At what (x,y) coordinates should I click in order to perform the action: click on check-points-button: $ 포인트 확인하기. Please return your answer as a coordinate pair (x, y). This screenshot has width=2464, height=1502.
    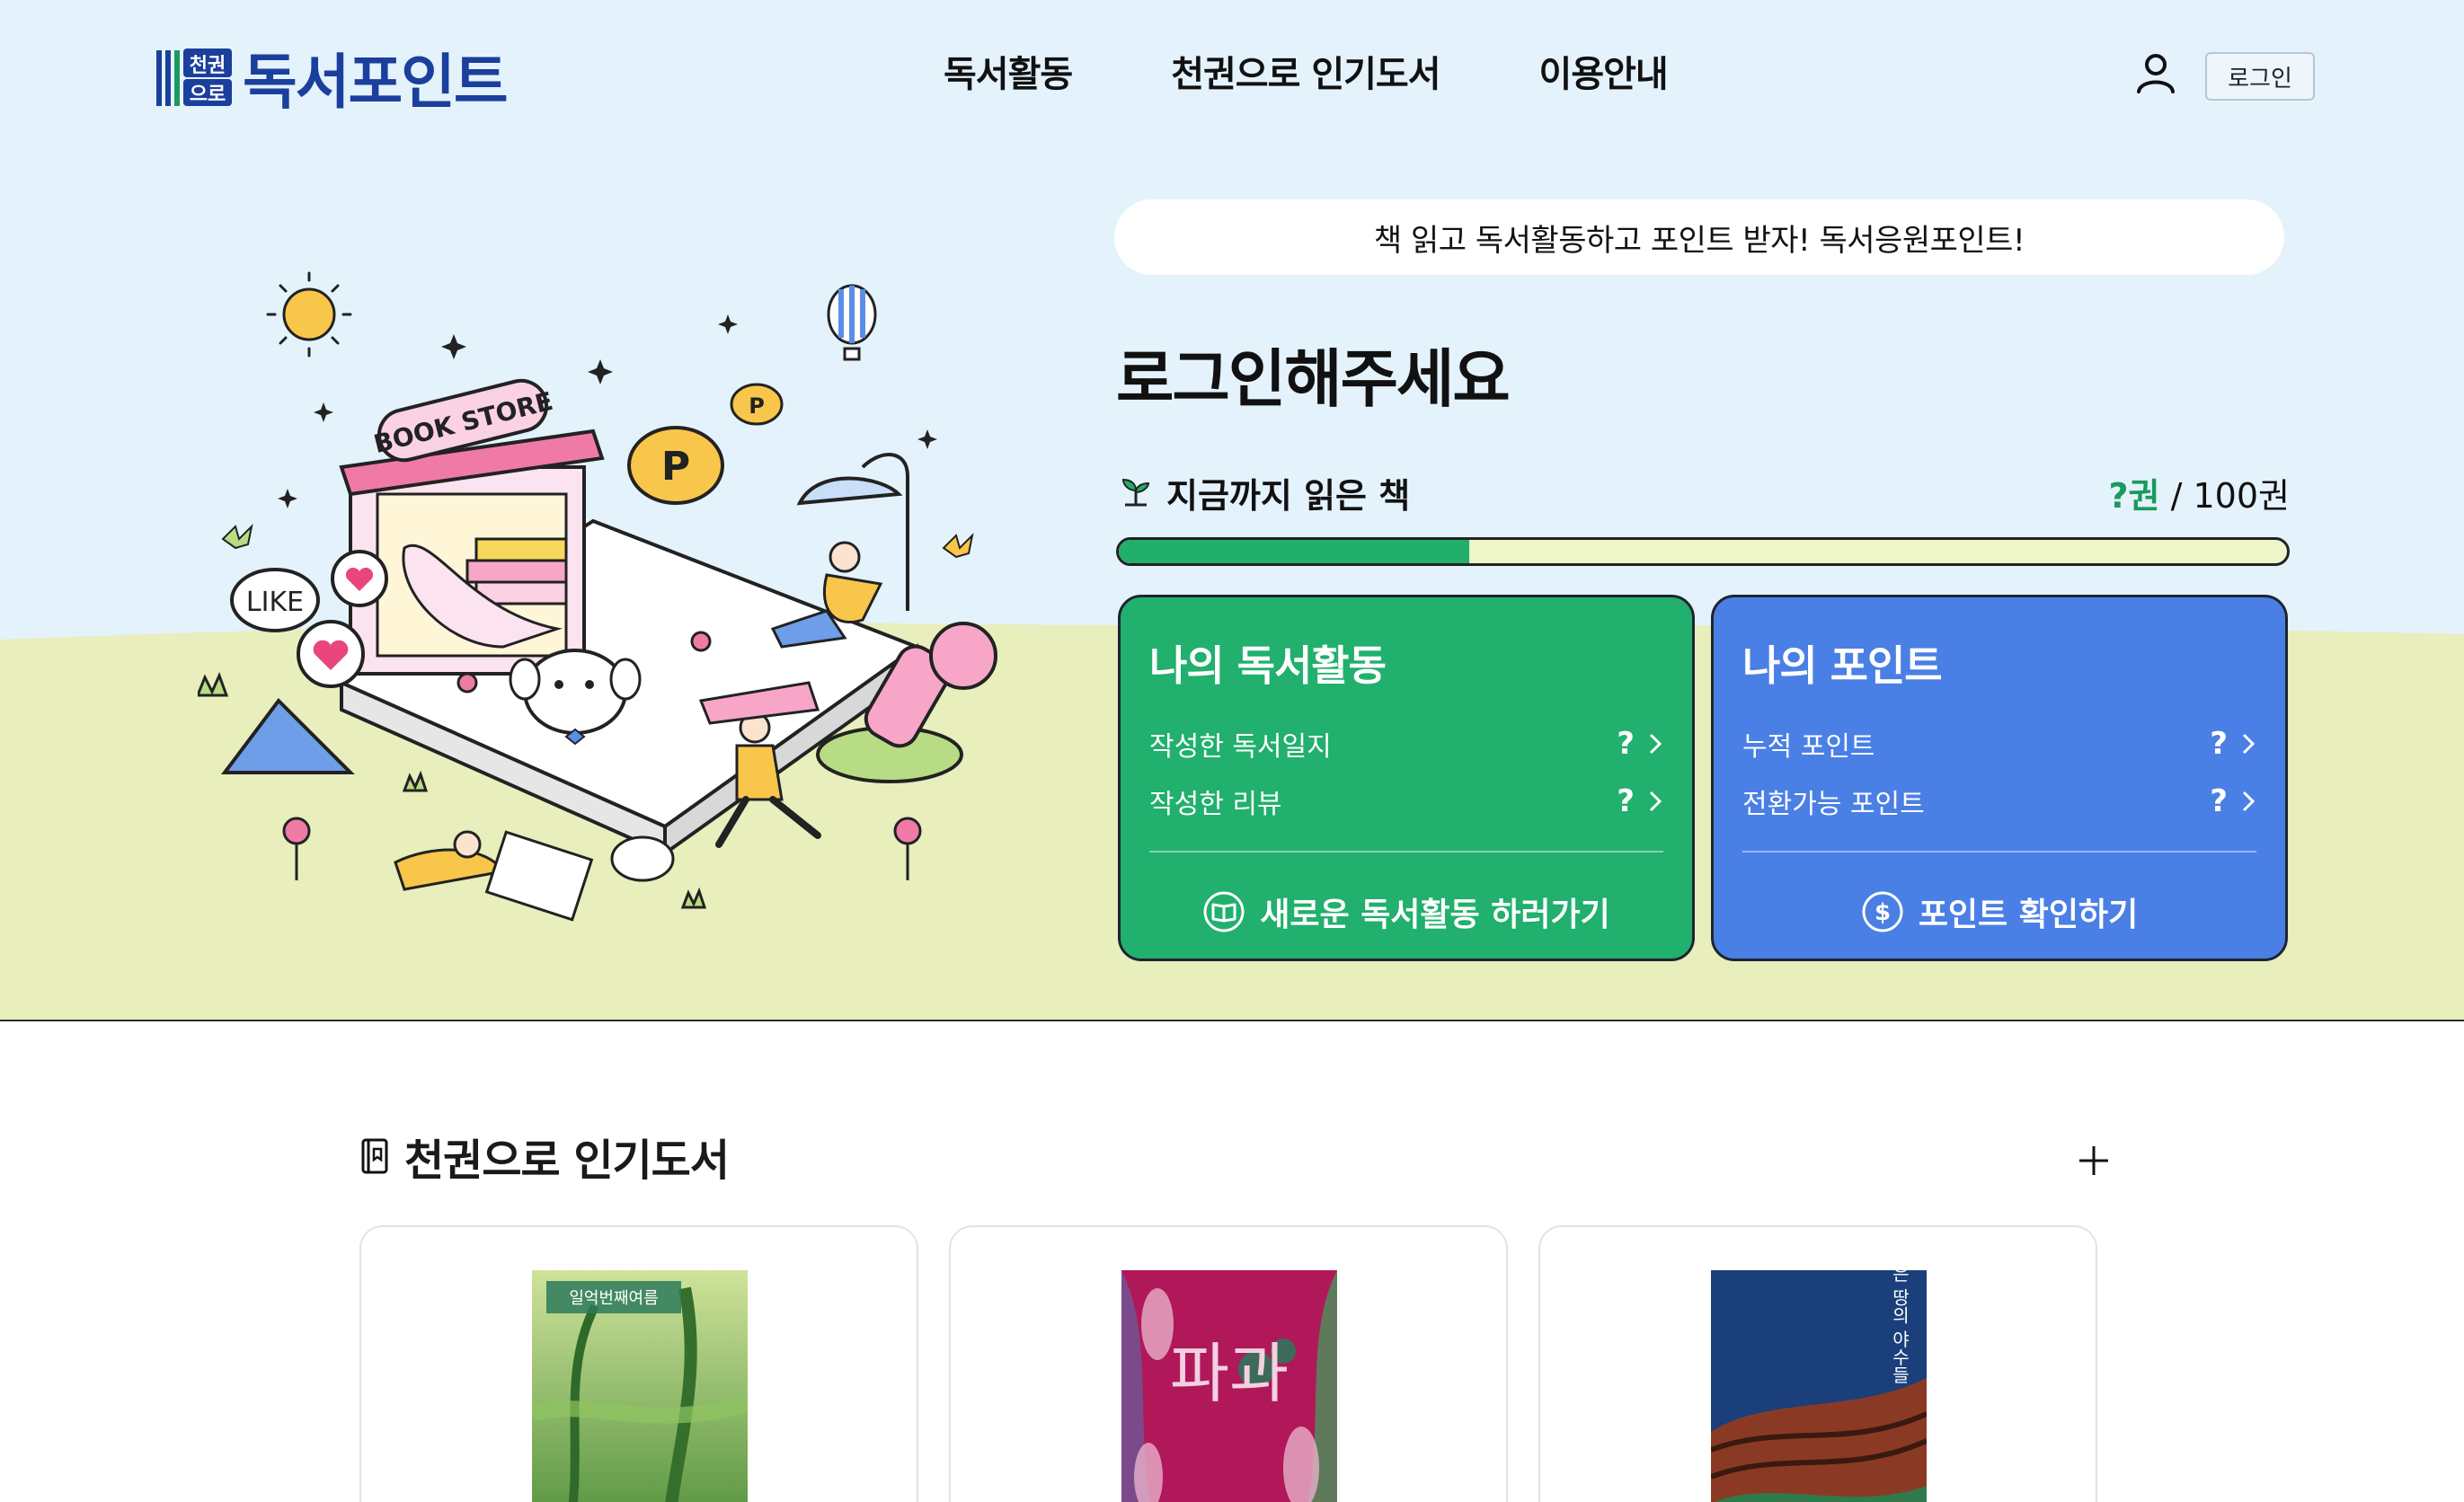
    Looking at the image, I should click on (1999, 912).